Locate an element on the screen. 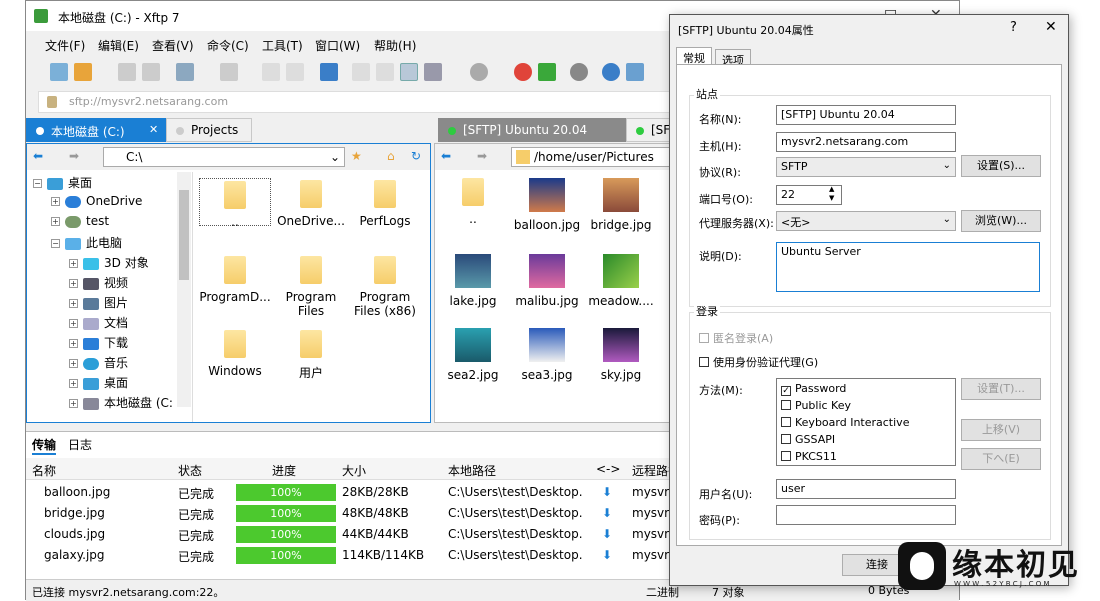 The image size is (1100, 601). host-field: mysvr2.netsarang.com is located at coordinates (866, 142).